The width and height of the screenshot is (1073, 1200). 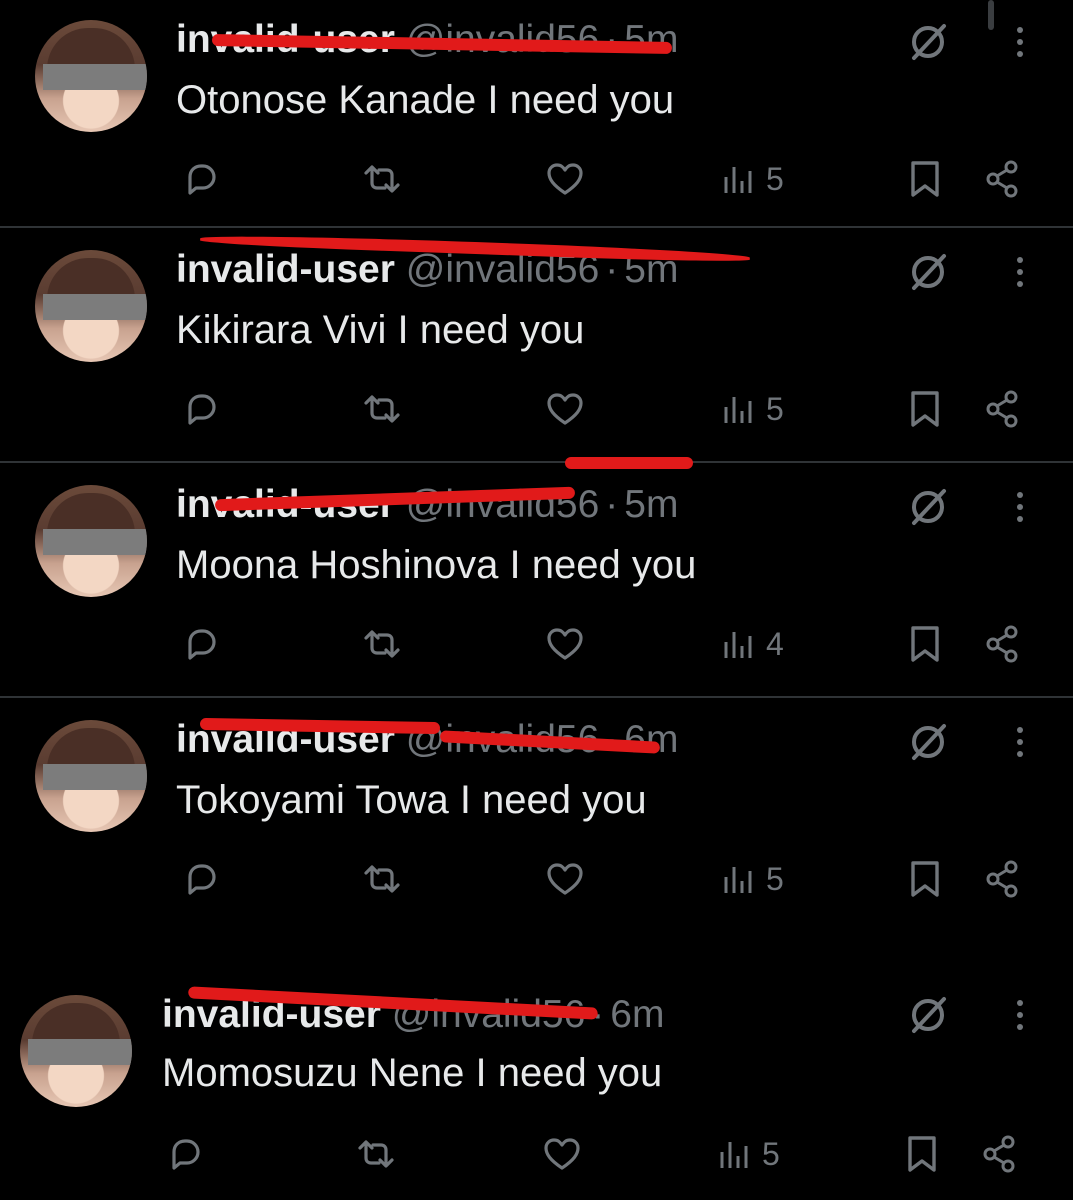 What do you see at coordinates (285, 269) in the screenshot?
I see `display-name: invalid-user` at bounding box center [285, 269].